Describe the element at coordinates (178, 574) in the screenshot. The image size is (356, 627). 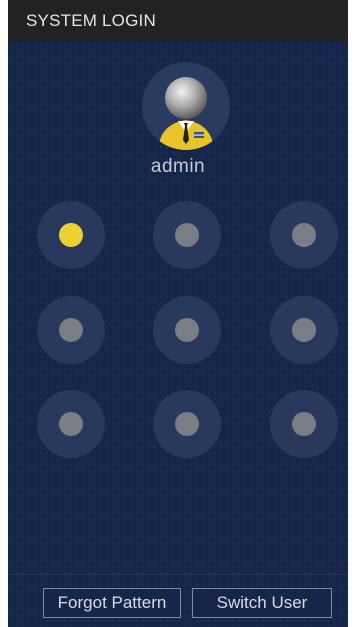
I see `footer-divider` at that location.